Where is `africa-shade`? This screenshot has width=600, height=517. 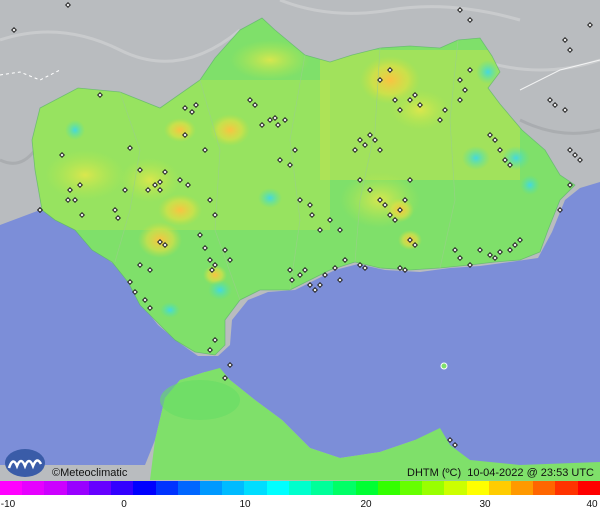
africa-shade is located at coordinates (200, 400).